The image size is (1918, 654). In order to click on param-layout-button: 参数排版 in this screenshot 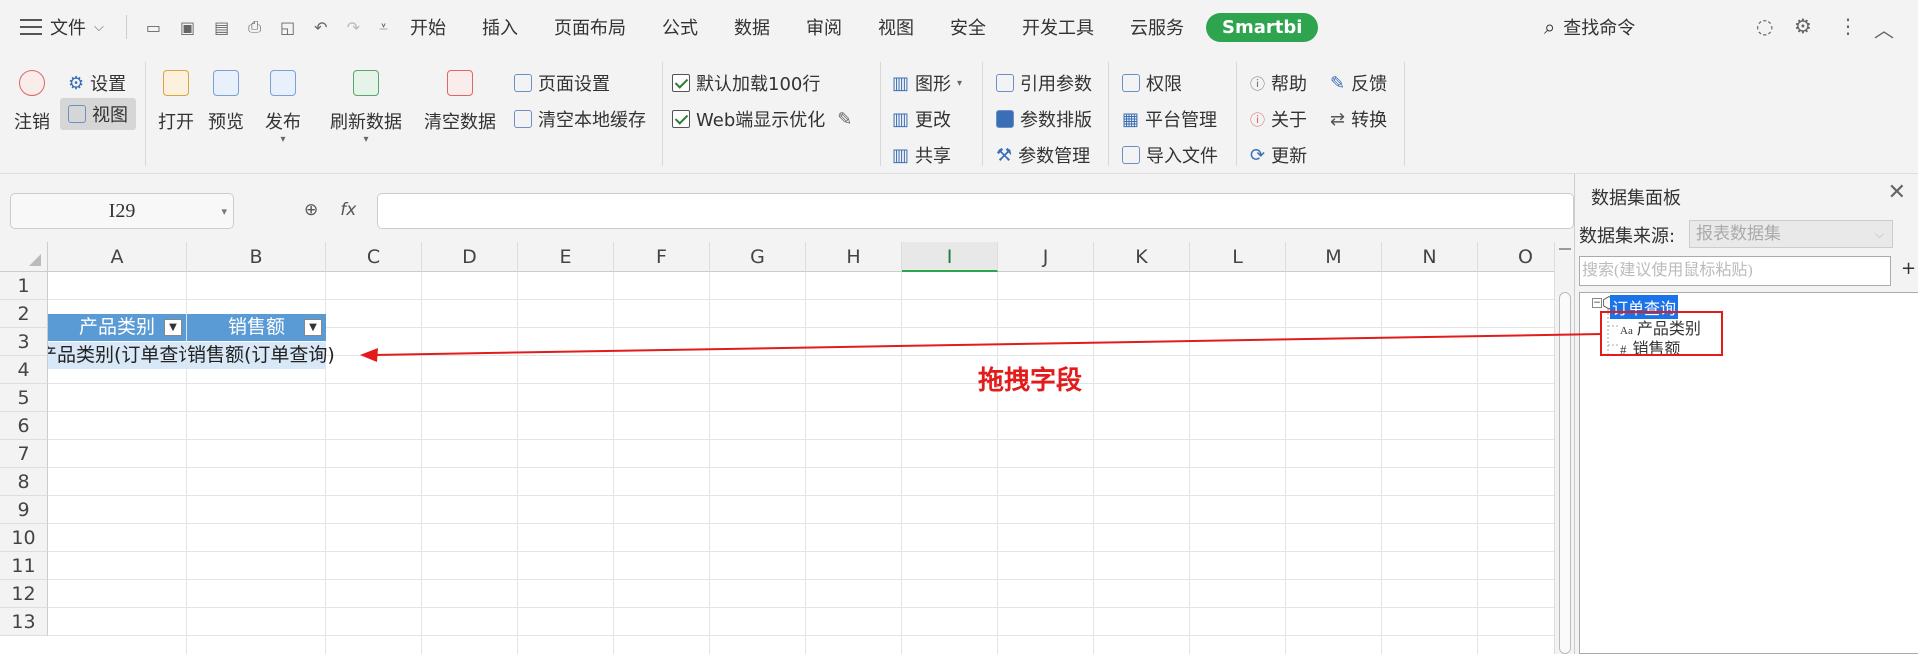, I will do `click(1044, 119)`.